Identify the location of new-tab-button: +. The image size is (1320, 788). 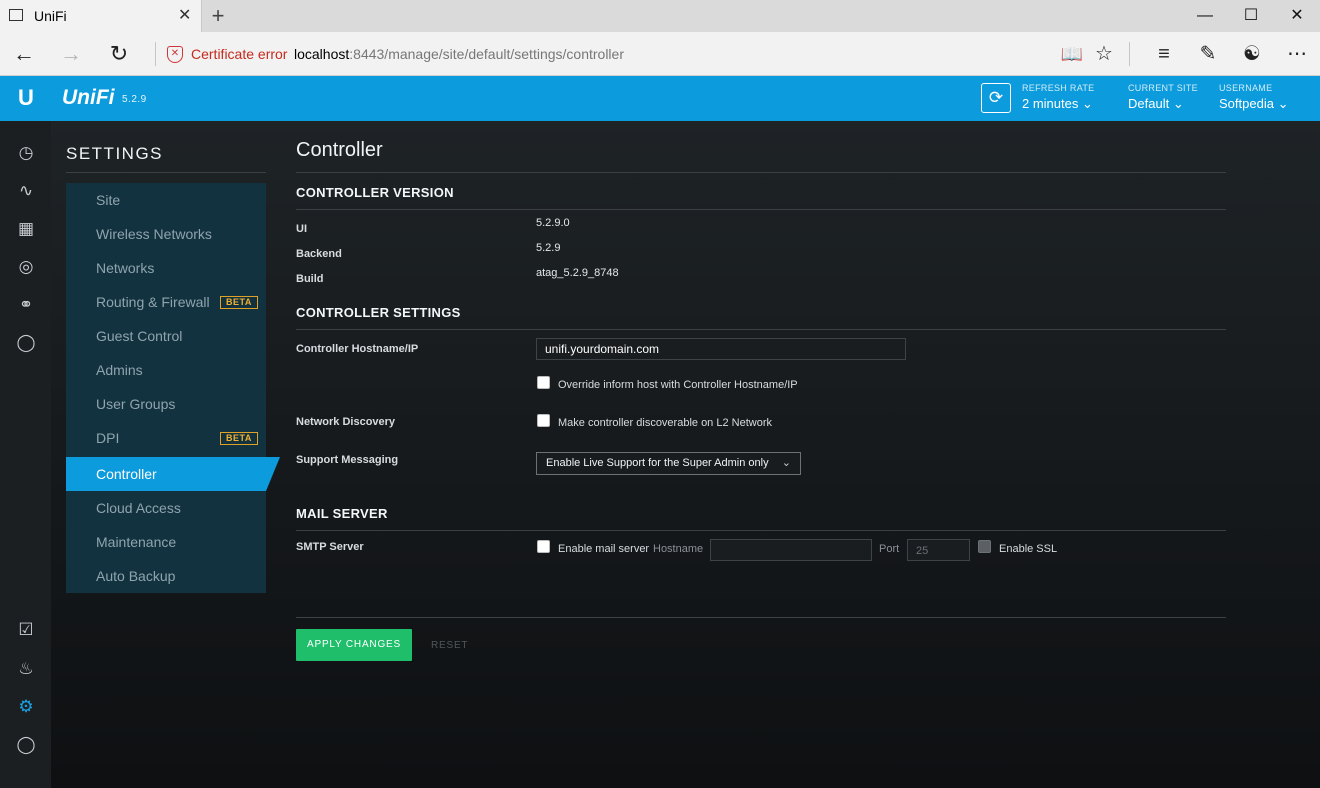
(218, 16).